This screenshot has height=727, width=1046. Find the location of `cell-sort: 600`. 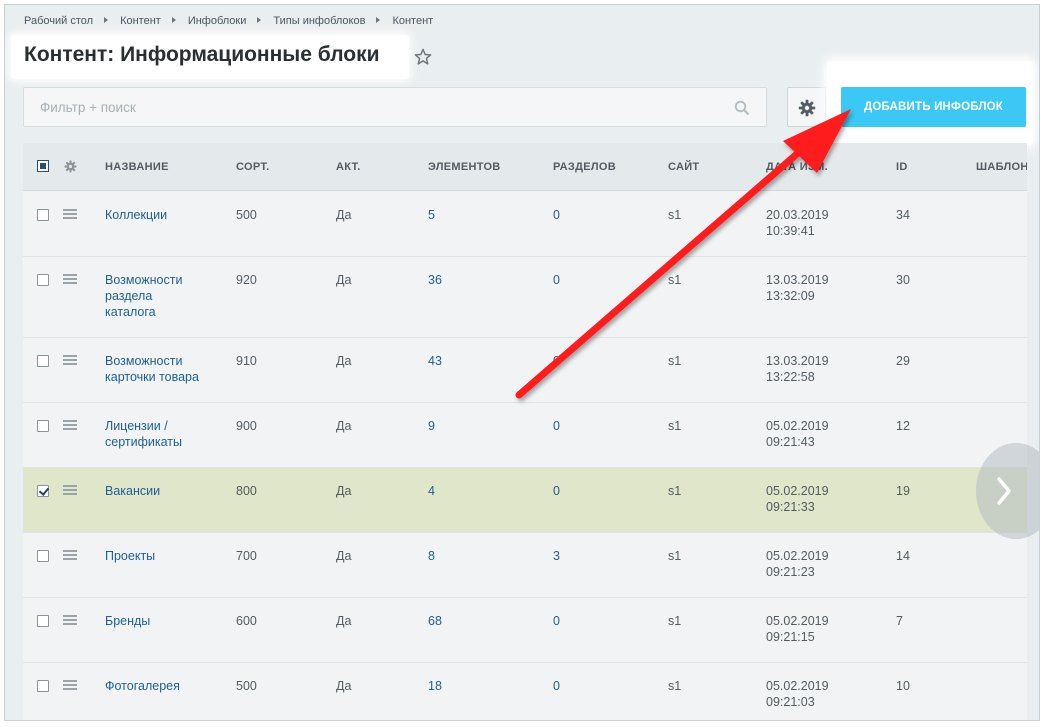

cell-sort: 600 is located at coordinates (246, 621).